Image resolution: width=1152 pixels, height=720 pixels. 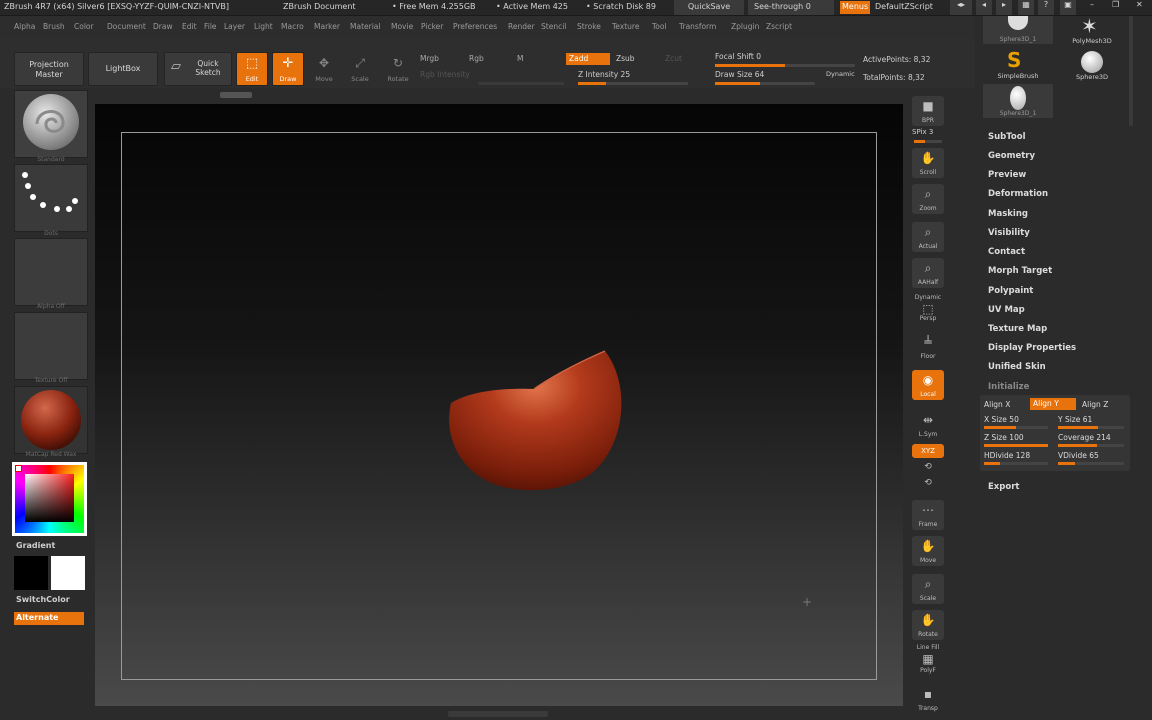 What do you see at coordinates (589, 26) in the screenshot?
I see `menu-stroke: Stroke` at bounding box center [589, 26].